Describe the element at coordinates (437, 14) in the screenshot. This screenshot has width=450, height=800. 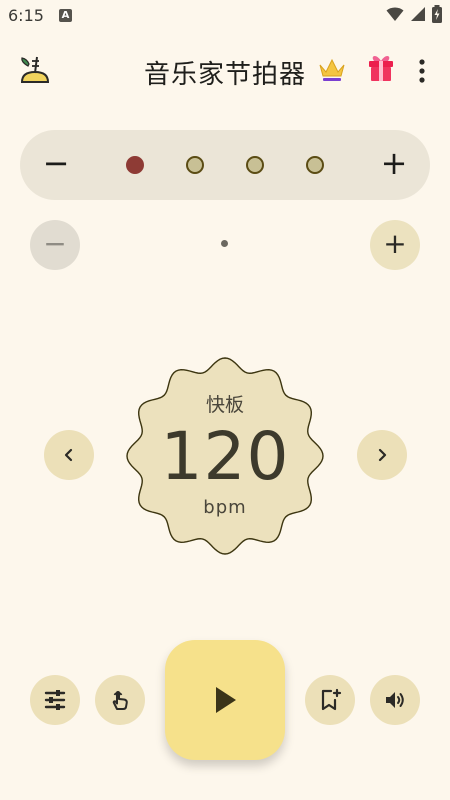
I see `battery-icon` at that location.